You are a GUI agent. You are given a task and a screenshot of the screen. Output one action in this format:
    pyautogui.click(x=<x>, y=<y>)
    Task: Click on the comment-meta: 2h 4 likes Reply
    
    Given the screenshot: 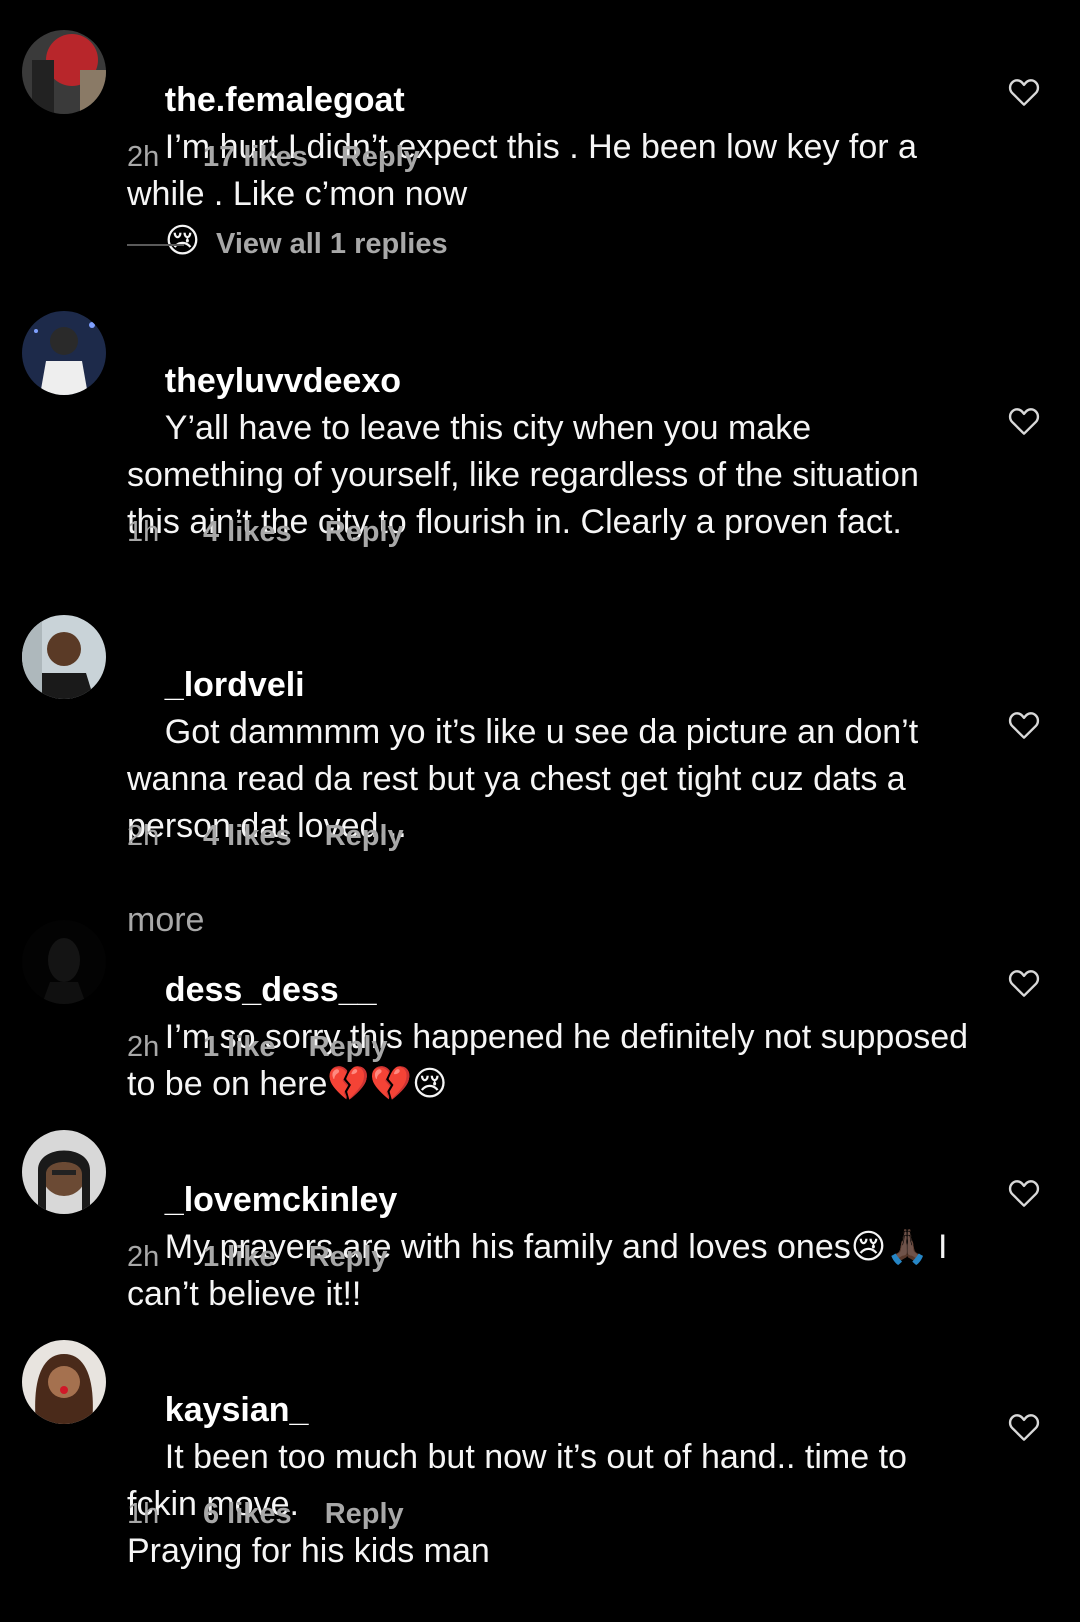 What is the action you would take?
    pyautogui.click(x=265, y=836)
    